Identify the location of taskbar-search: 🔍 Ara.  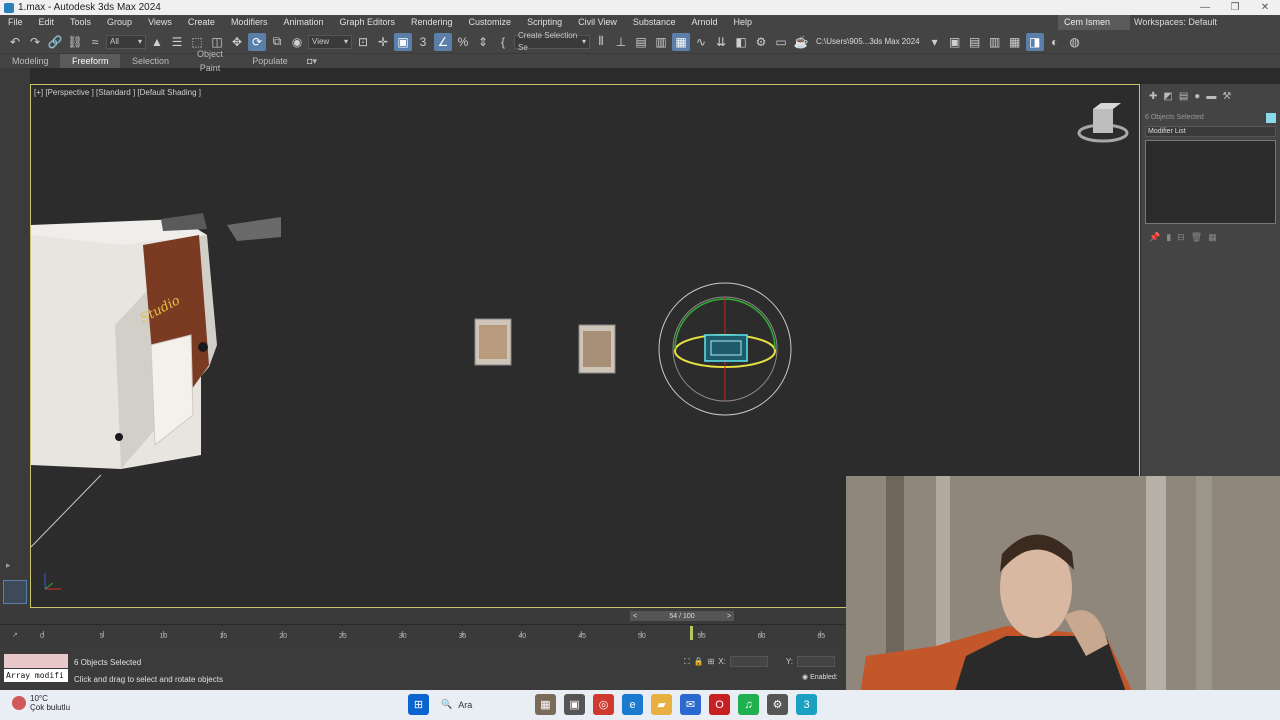
(482, 704).